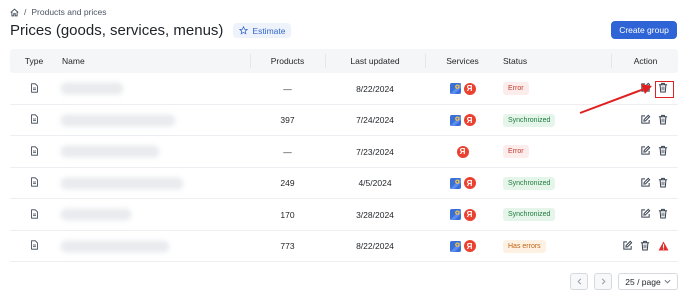 This screenshot has width=688, height=298. I want to click on column-header-last-updated: Last updated, so click(375, 61).